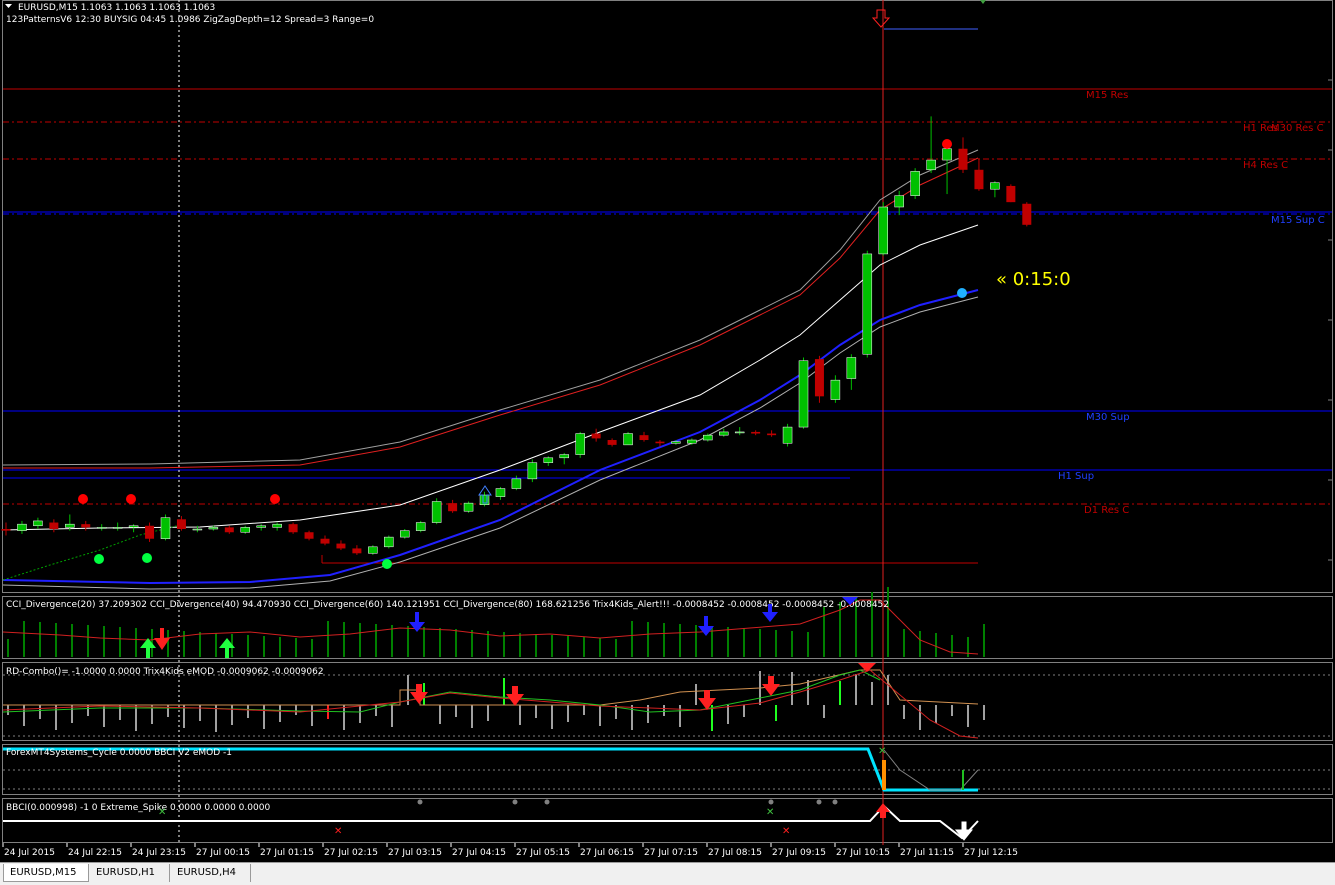 The height and width of the screenshot is (885, 1335). What do you see at coordinates (671, 853) in the screenshot?
I see `time-label: 27 Jul 07:15` at bounding box center [671, 853].